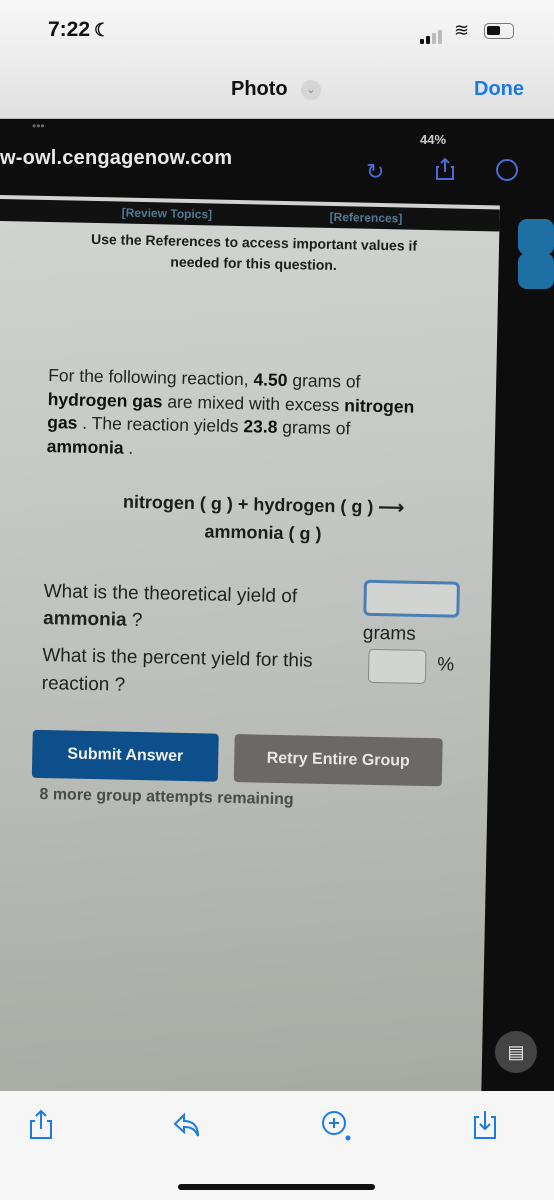  I want to click on done-button: Done, so click(499, 89).